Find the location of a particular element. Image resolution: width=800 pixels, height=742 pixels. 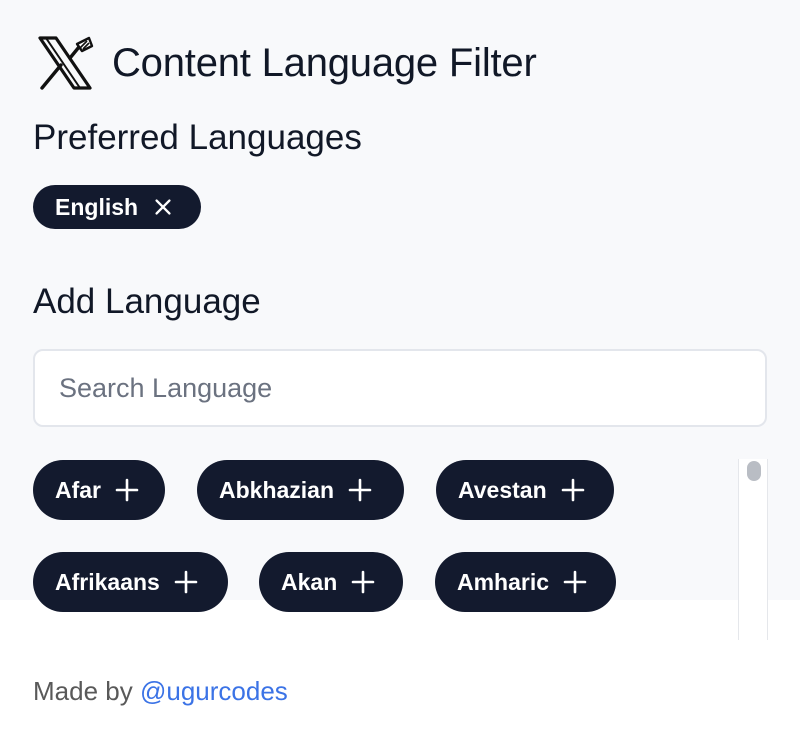

search-language-input is located at coordinates (400, 388).